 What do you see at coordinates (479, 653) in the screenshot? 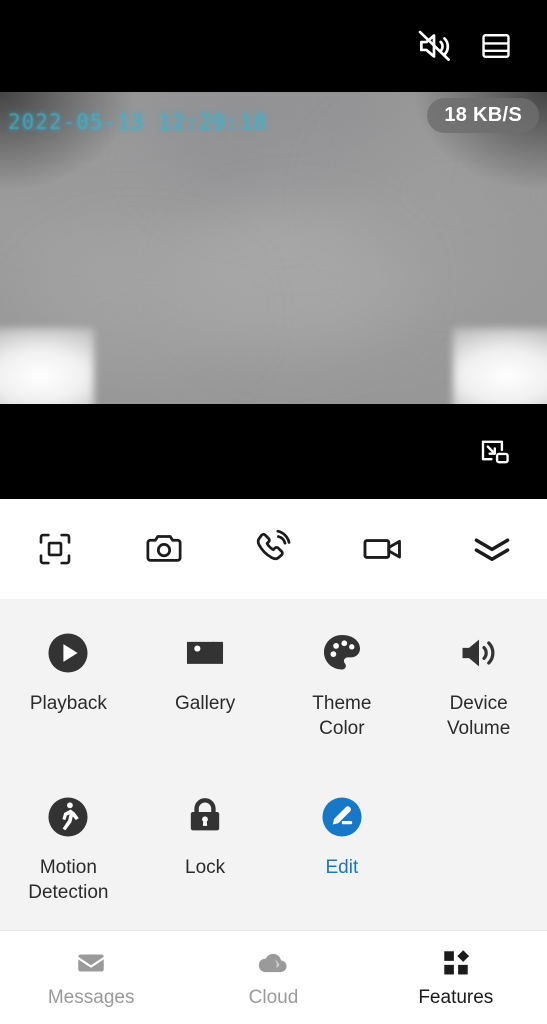
I see `volume-icon` at bounding box center [479, 653].